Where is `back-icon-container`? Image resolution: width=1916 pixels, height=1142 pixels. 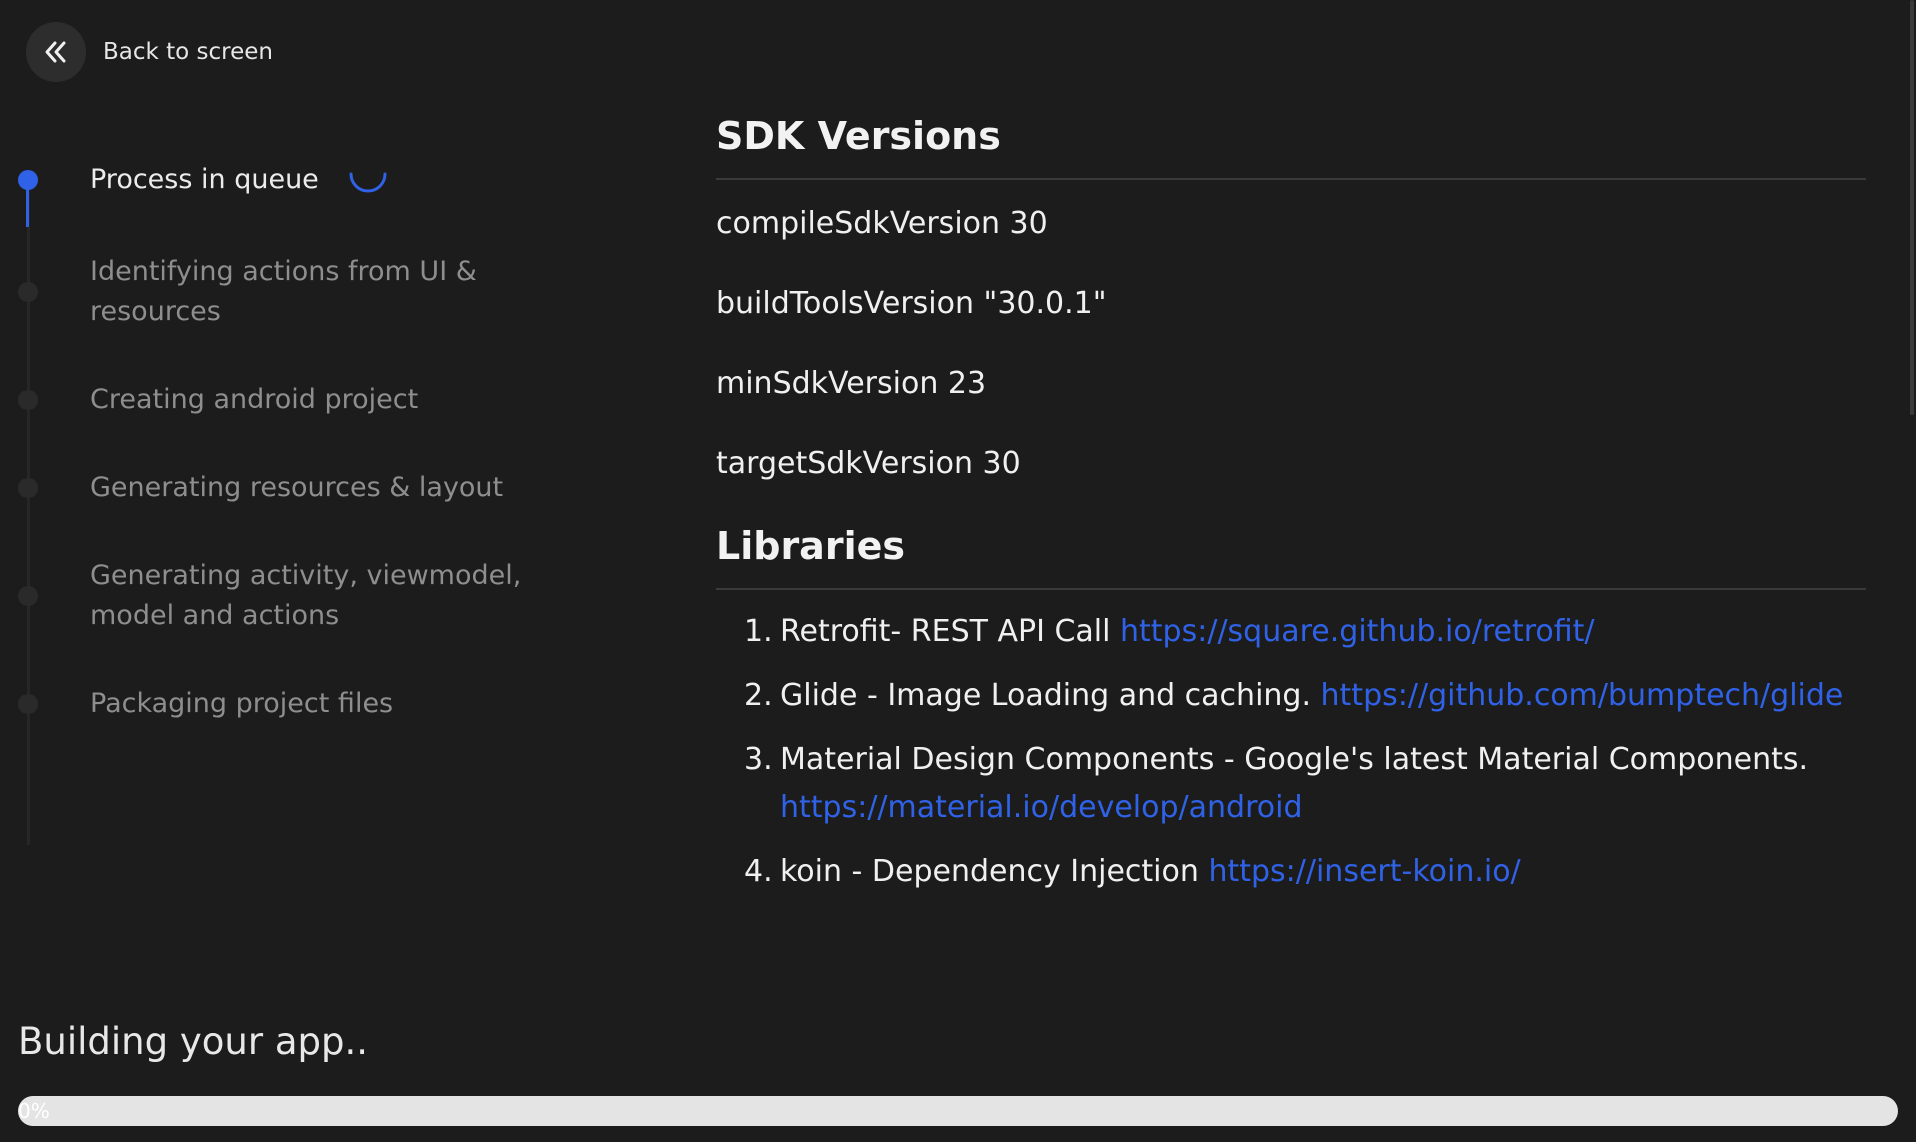
back-icon-container is located at coordinates (56, 52).